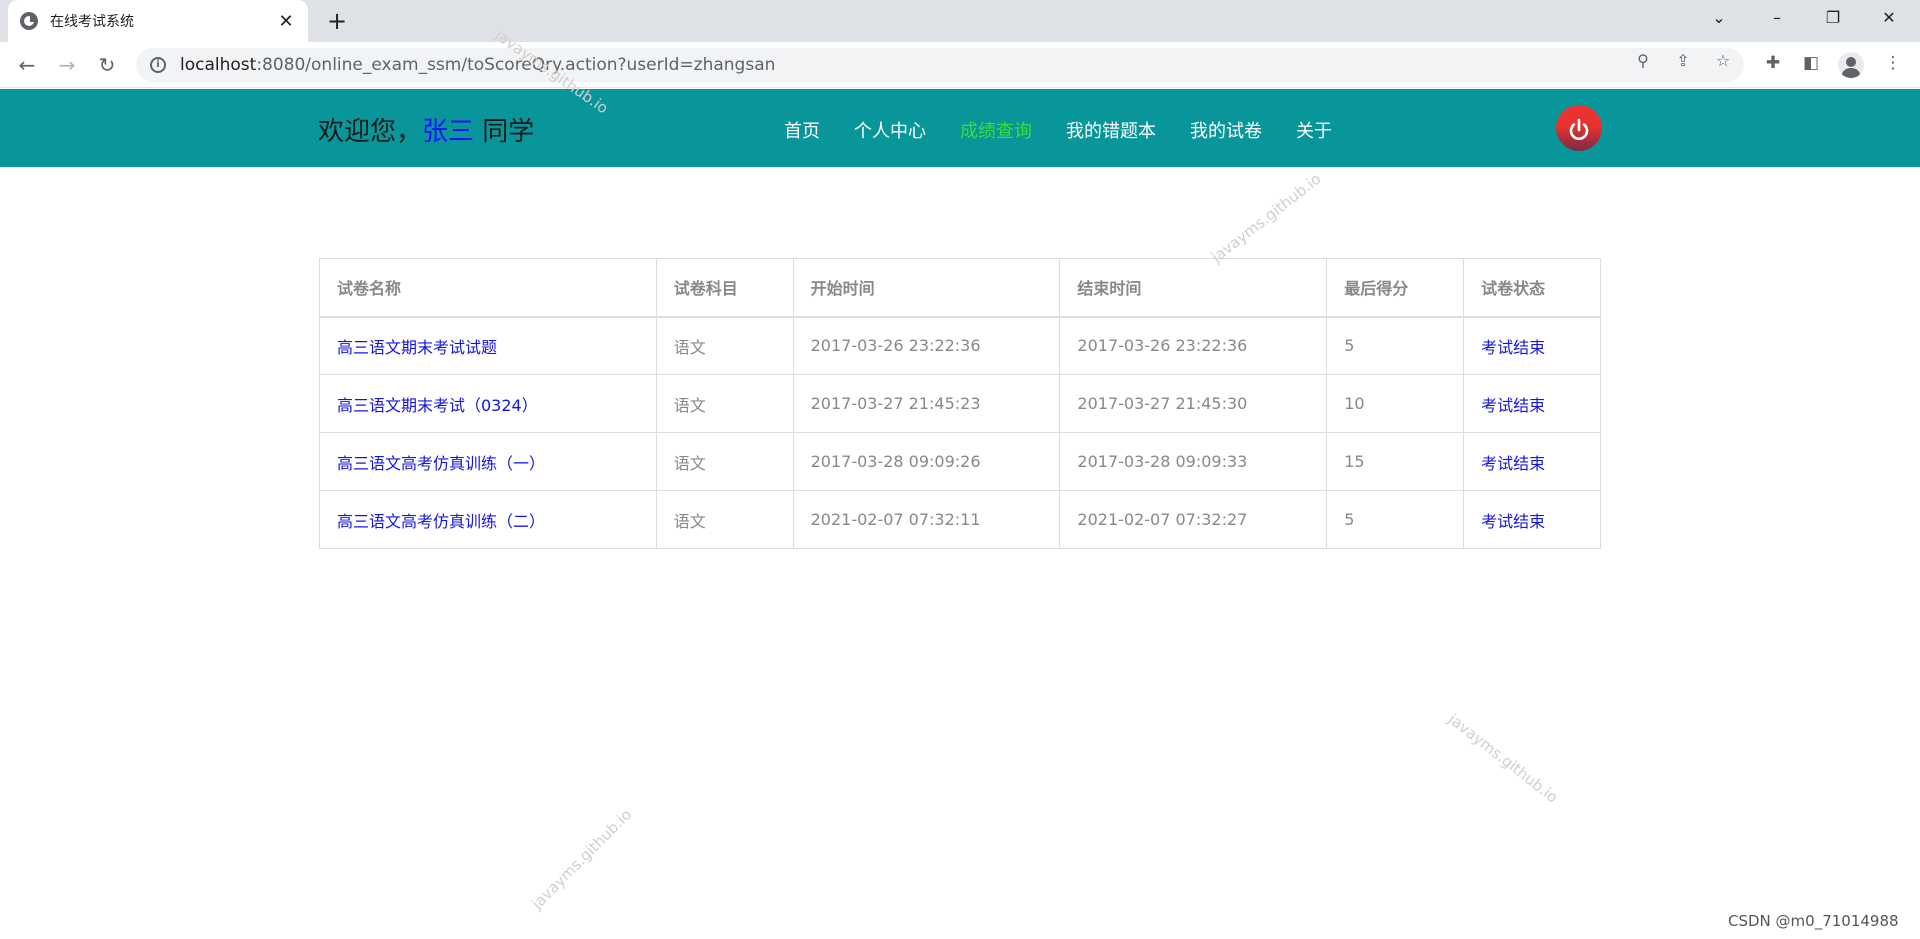 This screenshot has height=939, width=1920. Describe the element at coordinates (488, 403) in the screenshot. I see `paper-name-link: 高三语文期末考试（0324）` at that location.